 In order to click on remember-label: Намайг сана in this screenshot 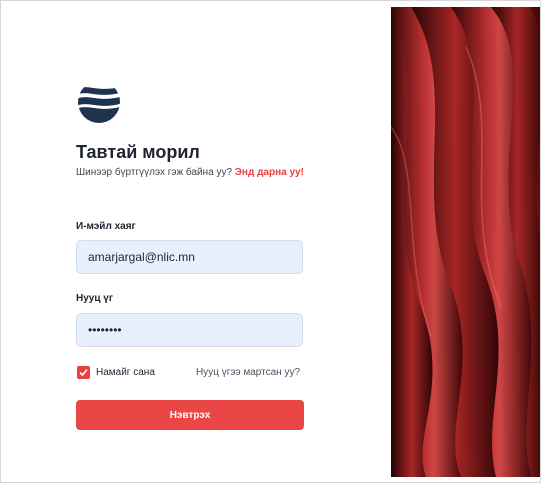, I will do `click(125, 372)`.